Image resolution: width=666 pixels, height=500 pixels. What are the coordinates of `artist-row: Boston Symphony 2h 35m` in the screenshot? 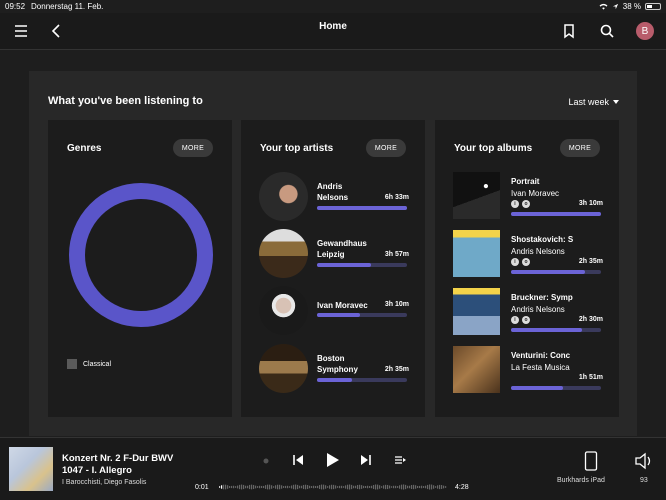 It's located at (334, 369).